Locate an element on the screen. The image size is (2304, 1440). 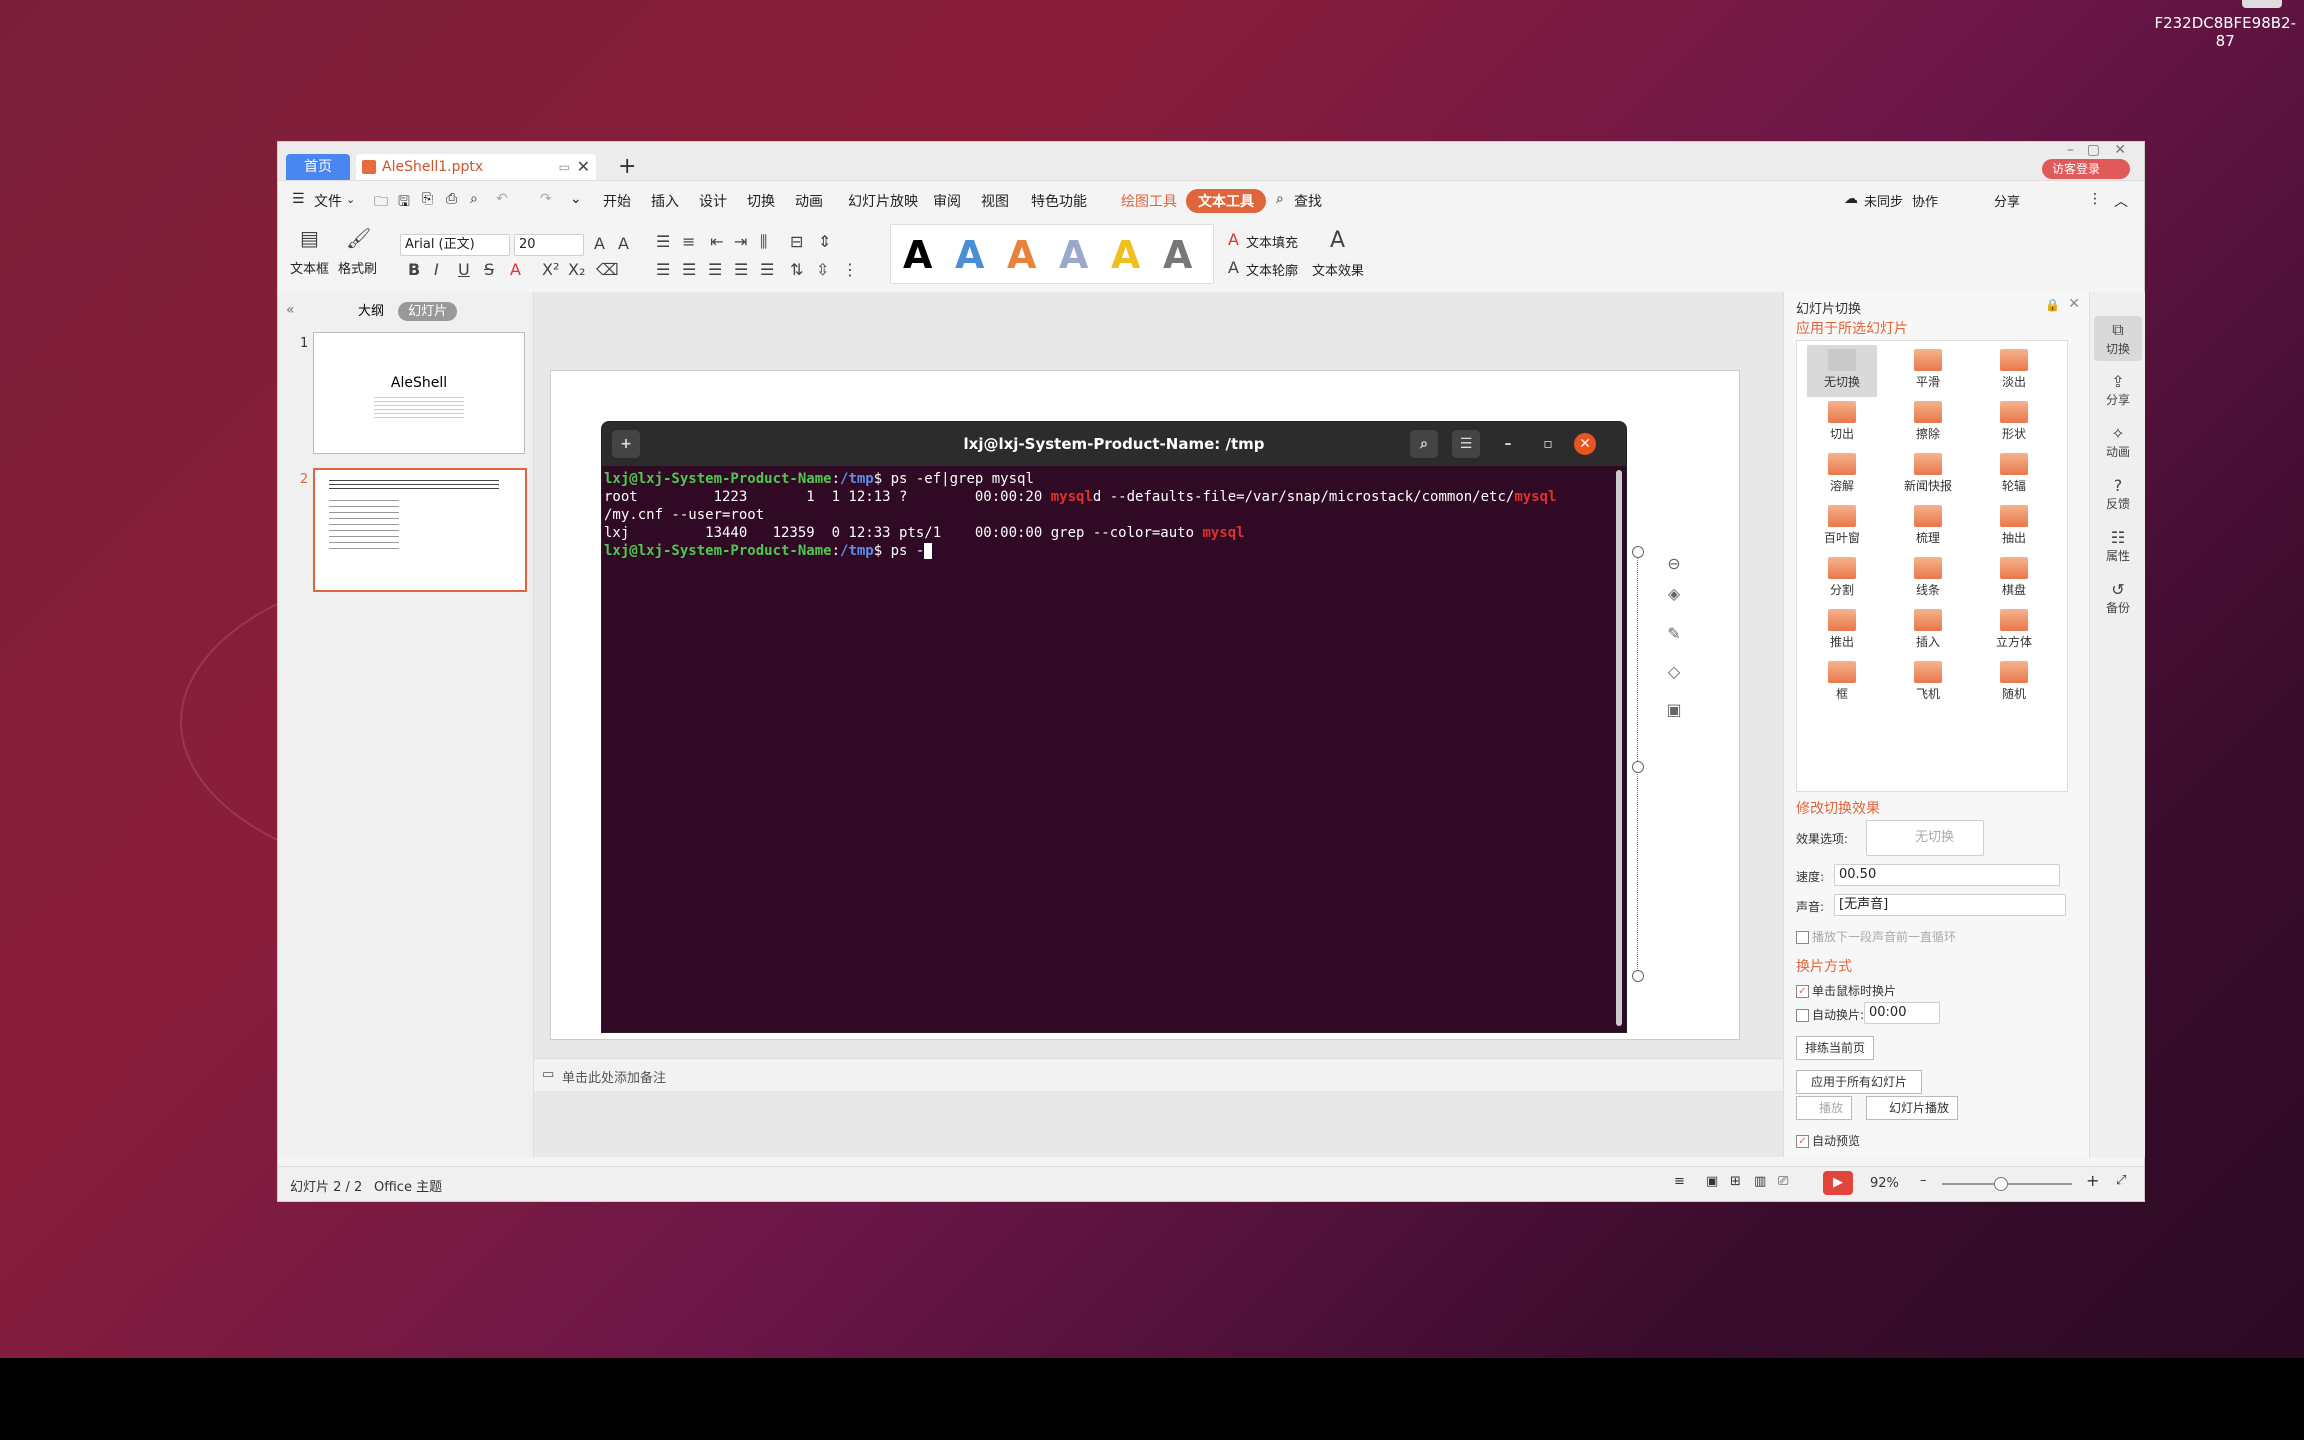
menu-transition: 切换 is located at coordinates (761, 201).